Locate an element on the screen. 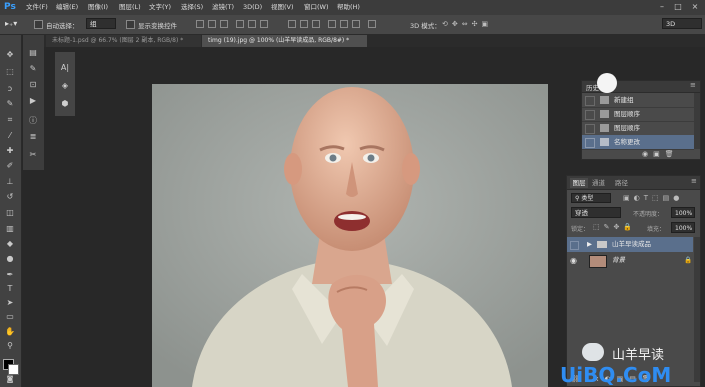  marquee-tool-icon: ⬚ is located at coordinates (10, 72).